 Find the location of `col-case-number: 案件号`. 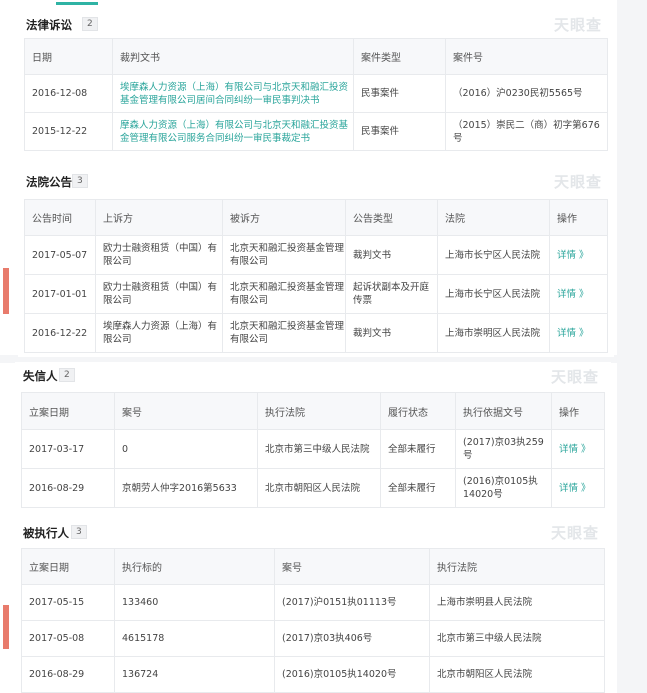

col-case-number: 案件号 is located at coordinates (526, 56).